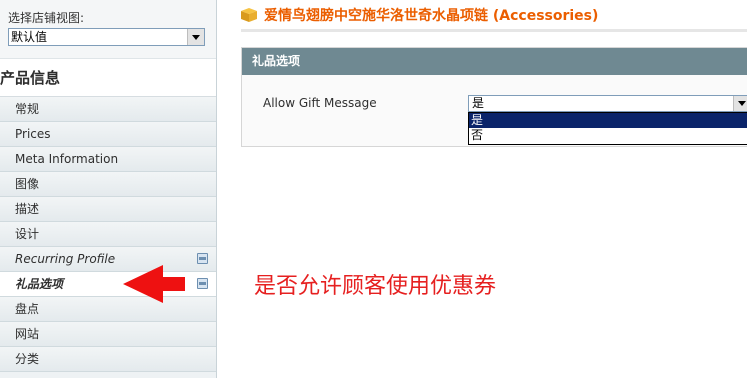 The height and width of the screenshot is (378, 747). What do you see at coordinates (375, 286) in the screenshot?
I see `annotation-text: 是否允许顾客使用优惠券` at bounding box center [375, 286].